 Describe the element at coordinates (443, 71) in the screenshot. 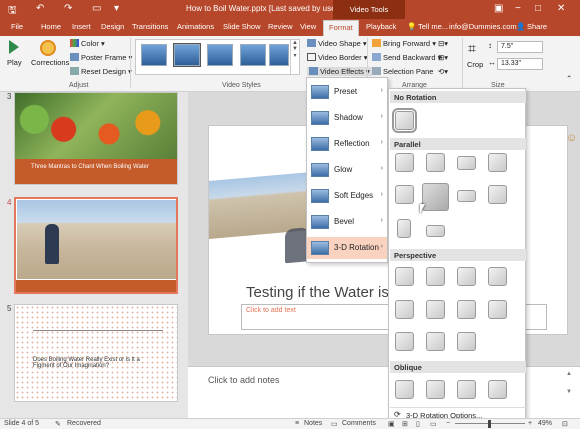

I see `rotate-icon: ⟲▾` at that location.